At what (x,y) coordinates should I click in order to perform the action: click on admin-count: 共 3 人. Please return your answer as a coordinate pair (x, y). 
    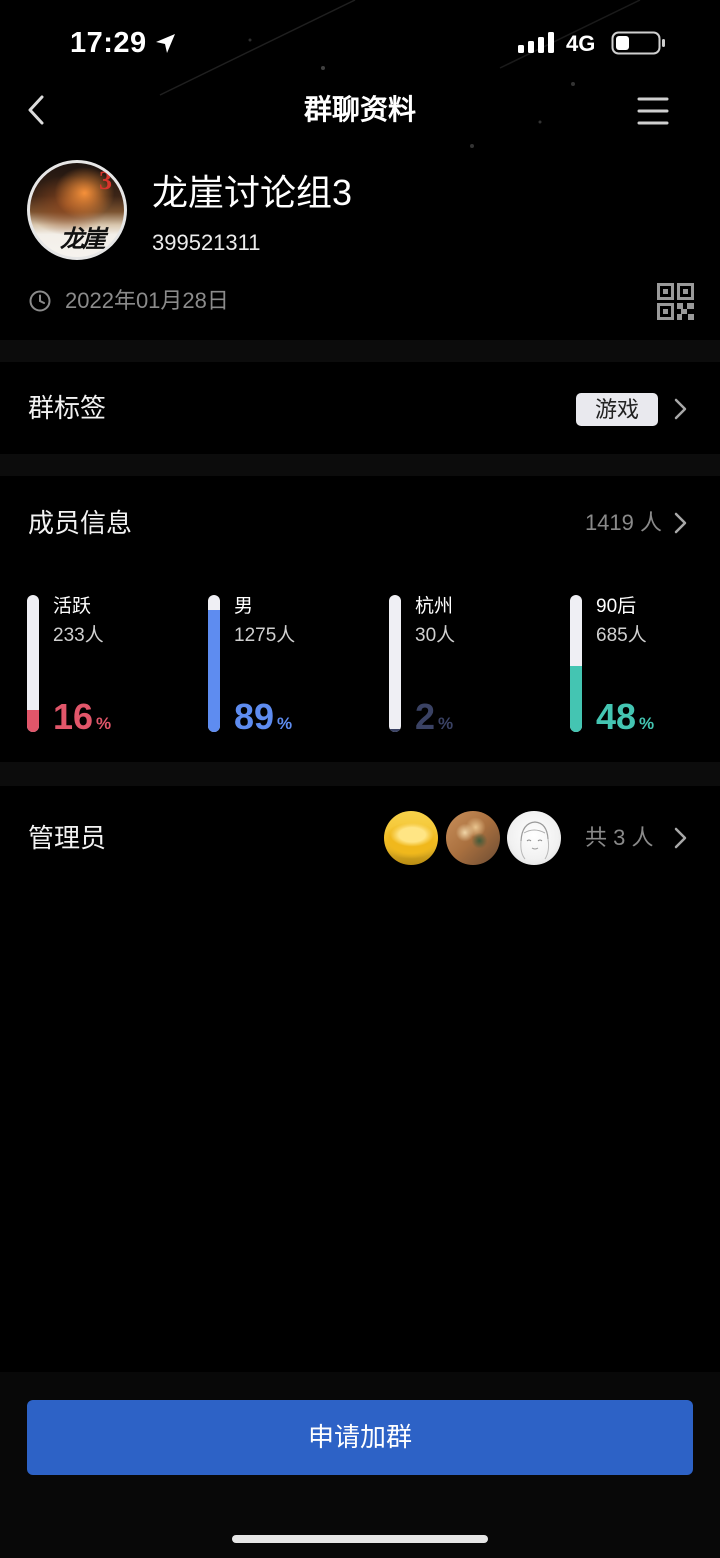
    Looking at the image, I should click on (619, 837).